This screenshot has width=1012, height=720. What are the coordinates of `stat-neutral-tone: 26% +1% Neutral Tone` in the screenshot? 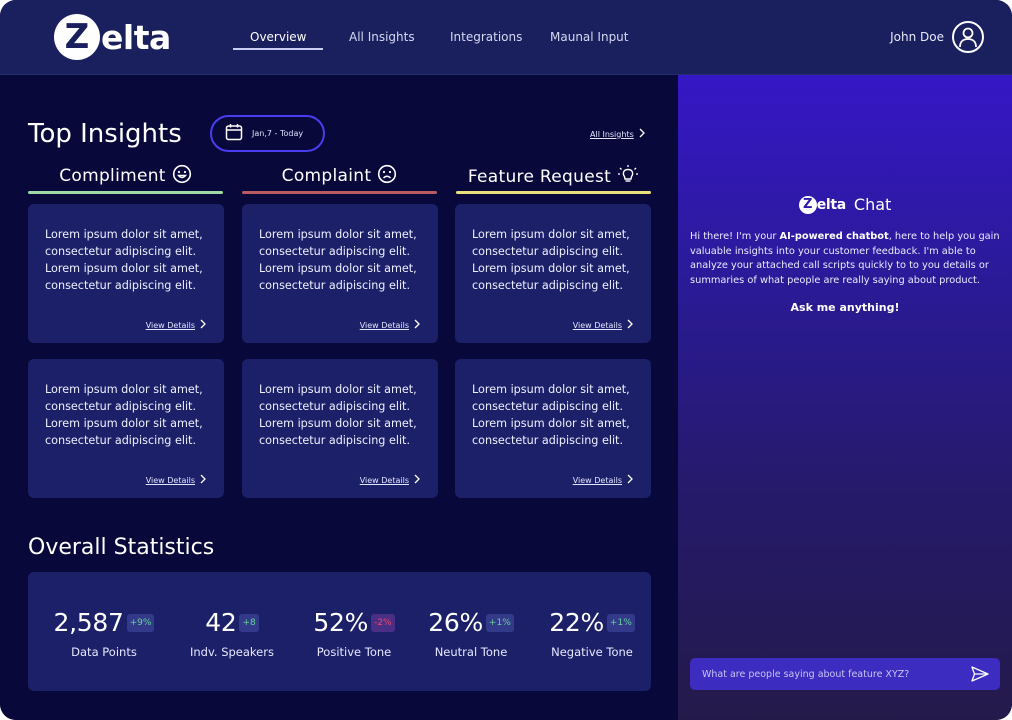 It's located at (471, 633).